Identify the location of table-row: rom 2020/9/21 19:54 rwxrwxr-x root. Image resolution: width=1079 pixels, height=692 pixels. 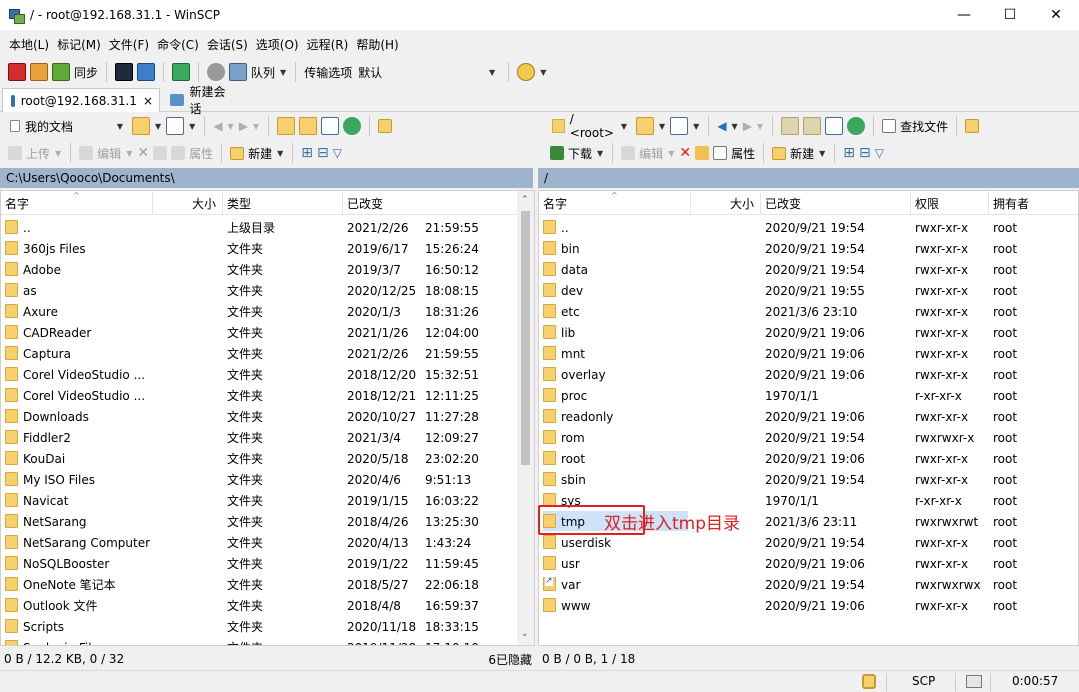
(808, 437).